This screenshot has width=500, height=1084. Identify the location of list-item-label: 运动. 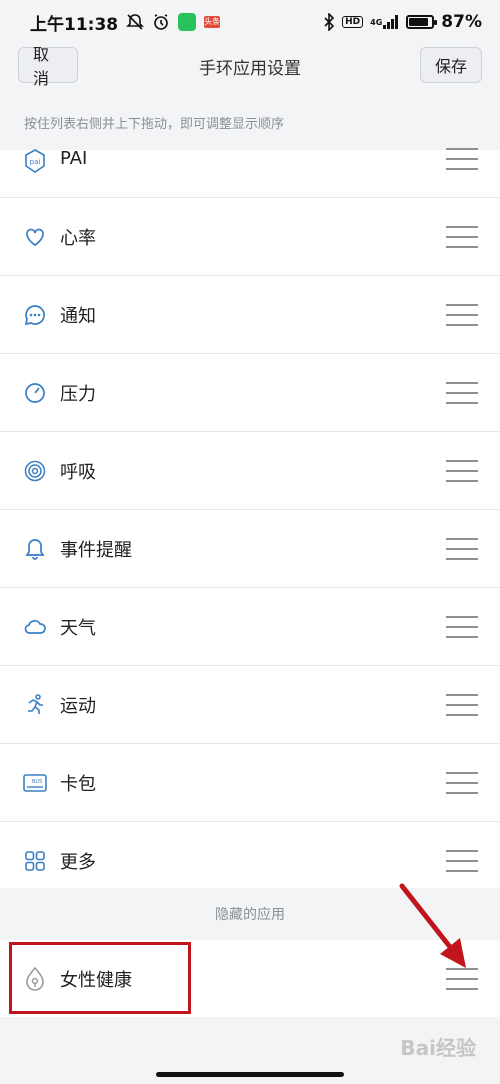
(78, 706).